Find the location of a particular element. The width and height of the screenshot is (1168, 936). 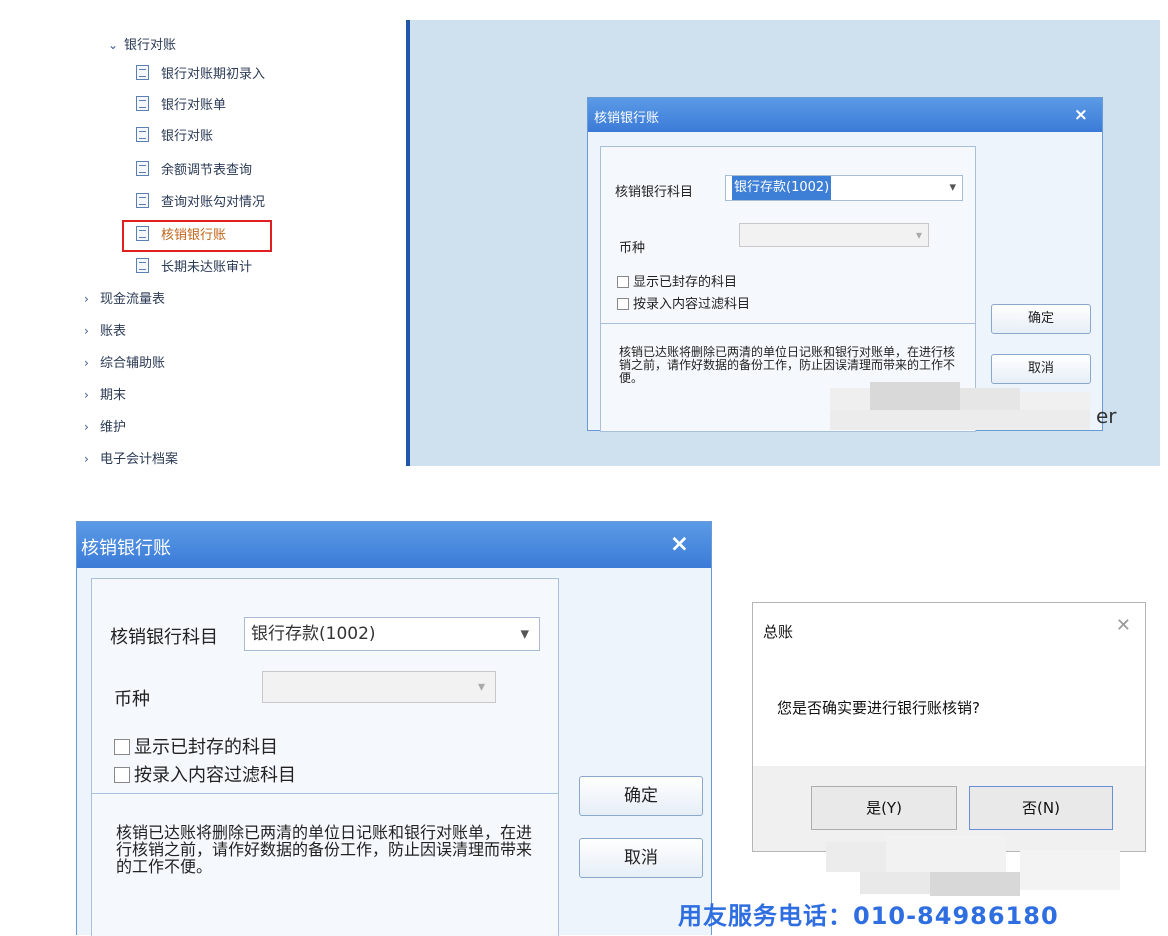

tree-item-label: 银行对账期初录入 is located at coordinates (213, 74).